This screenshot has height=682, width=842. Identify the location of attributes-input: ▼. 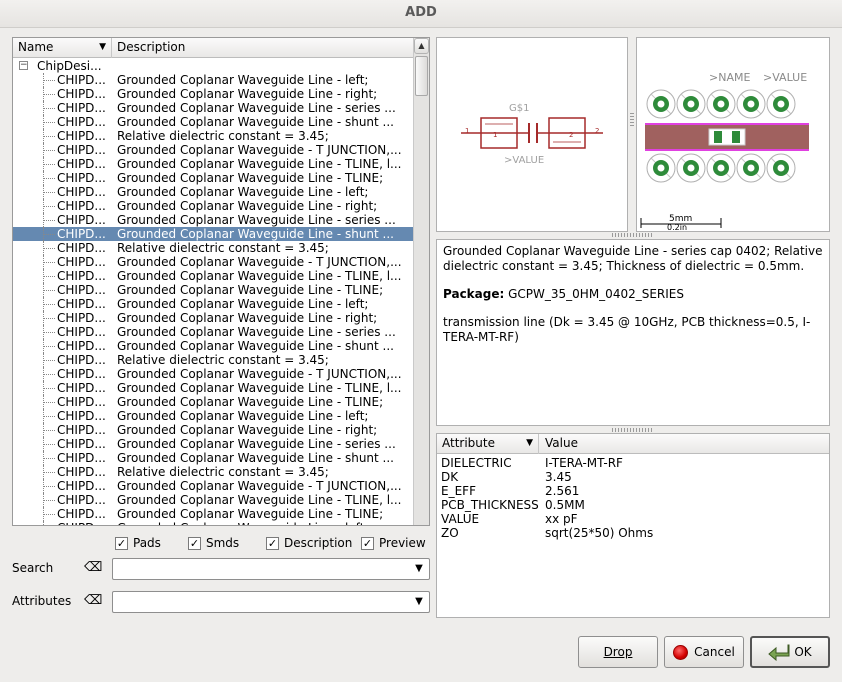
(271, 602).